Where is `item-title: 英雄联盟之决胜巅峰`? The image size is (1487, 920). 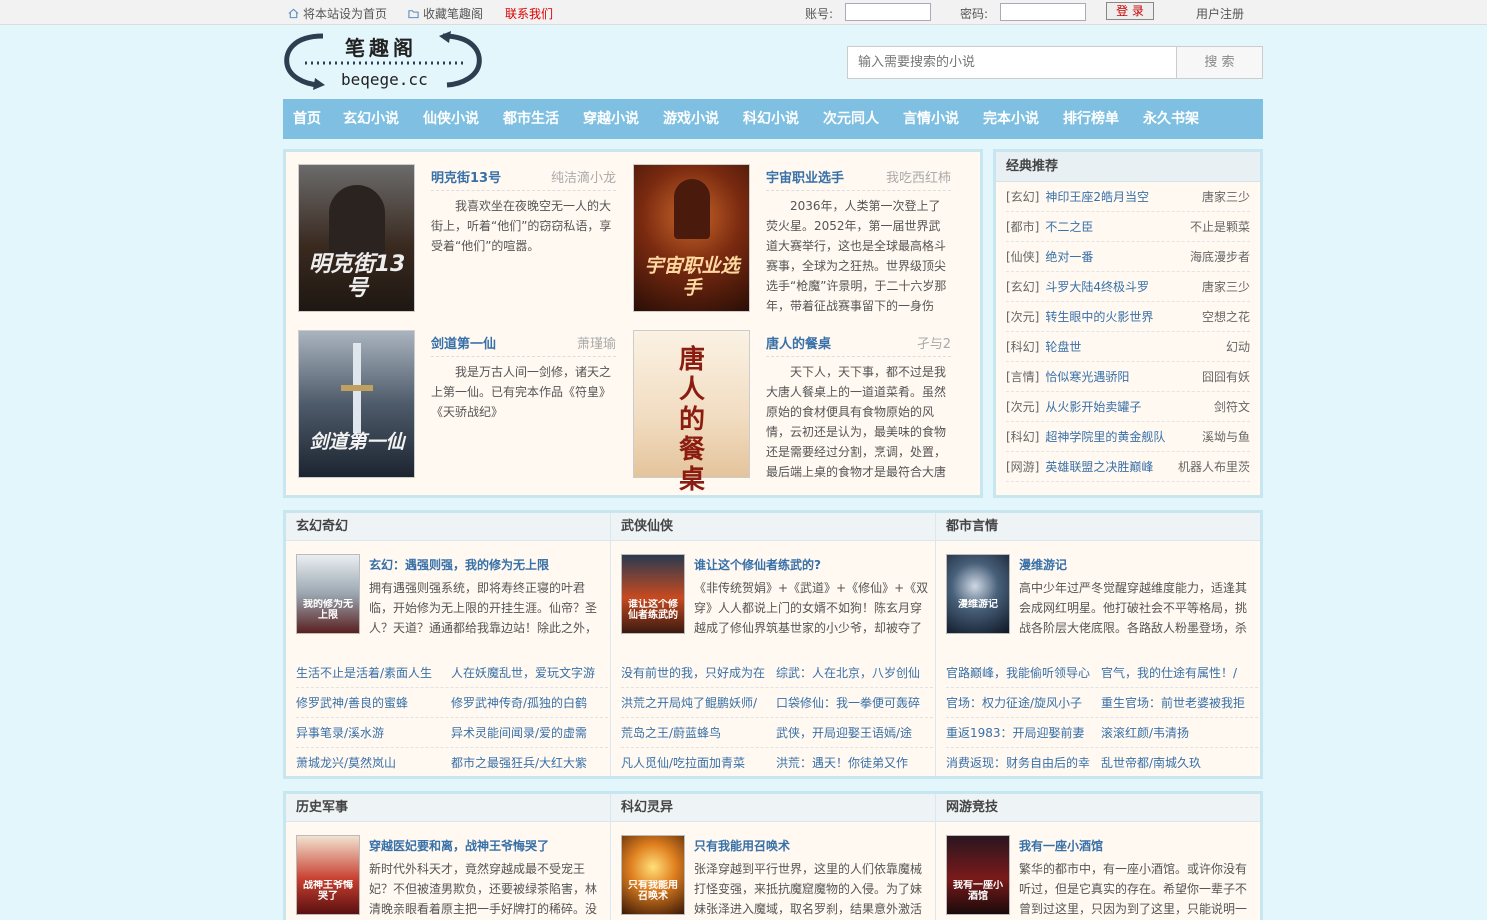
item-title: 英雄联盟之决胜巅峰 is located at coordinates (1099, 467).